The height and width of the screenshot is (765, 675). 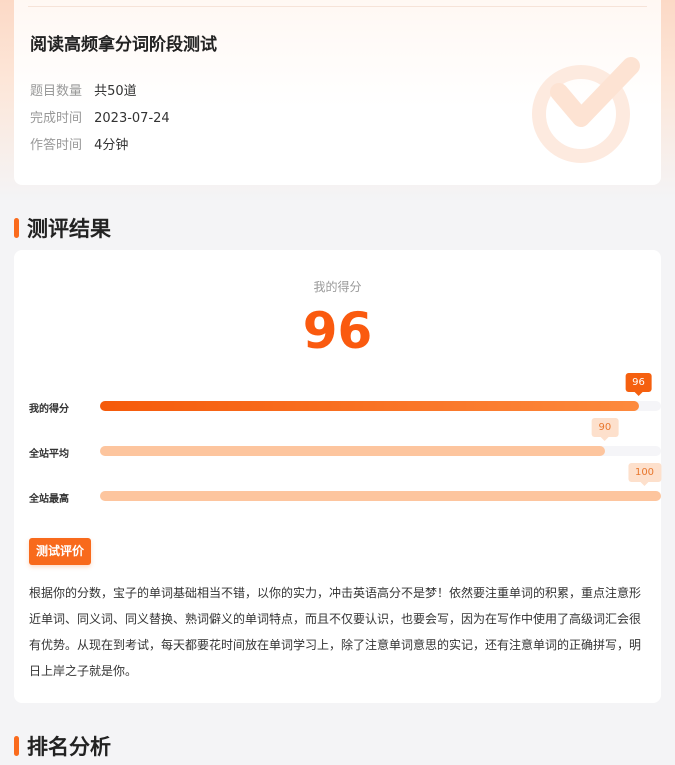 What do you see at coordinates (123, 45) in the screenshot?
I see `test-title: 阅读高频拿分词阶段测试` at bounding box center [123, 45].